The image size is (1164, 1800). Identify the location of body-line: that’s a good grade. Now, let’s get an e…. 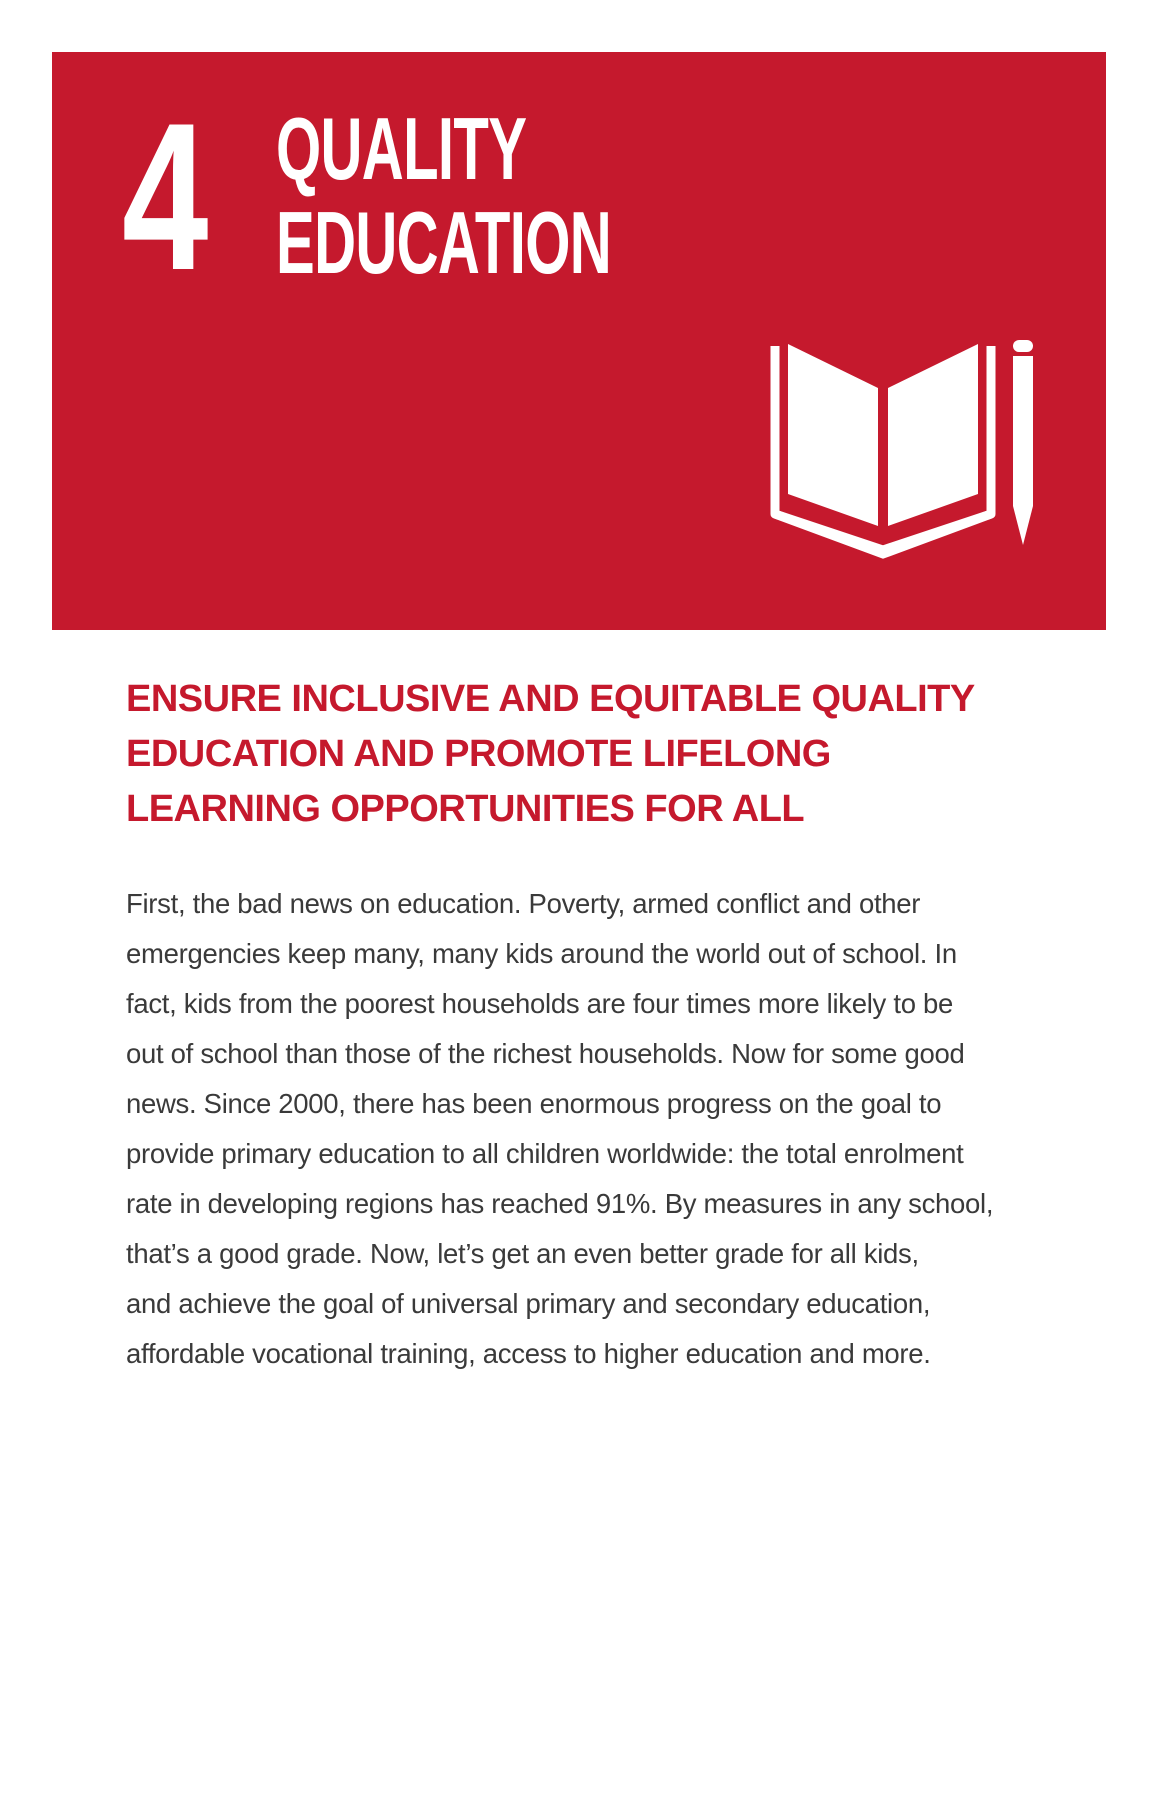
(522, 1253).